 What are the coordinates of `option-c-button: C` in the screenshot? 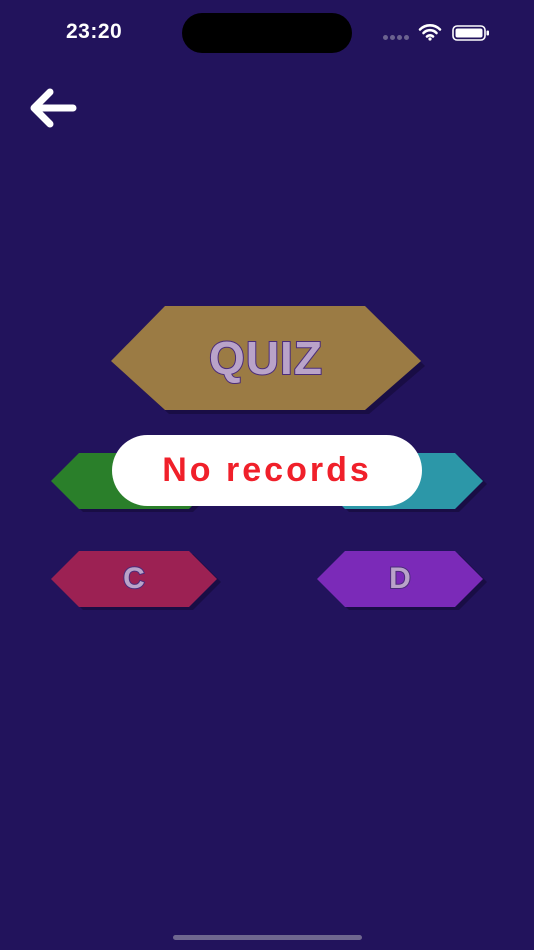 It's located at (136, 580).